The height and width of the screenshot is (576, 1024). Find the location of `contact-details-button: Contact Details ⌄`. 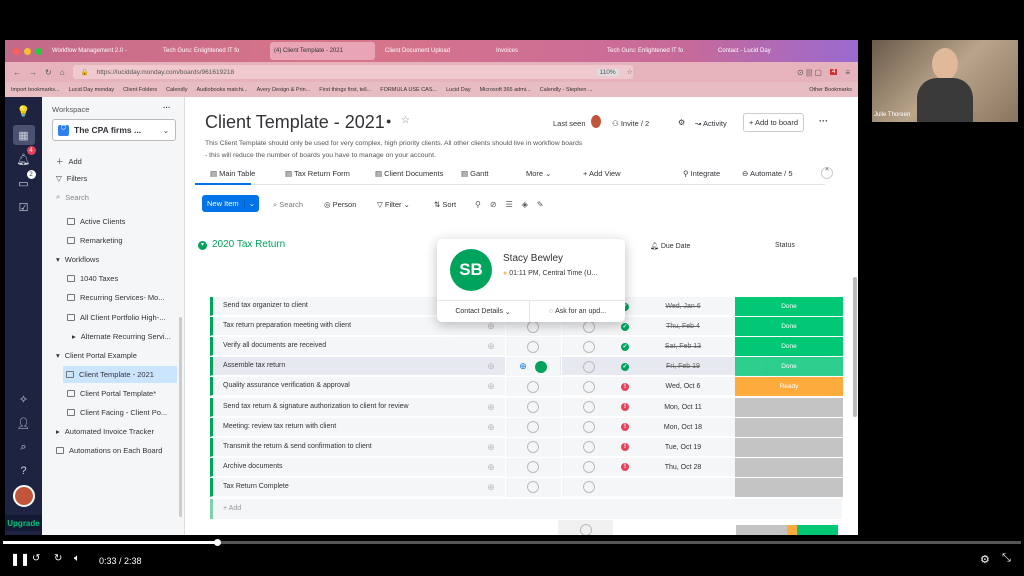

contact-details-button: Contact Details ⌄ is located at coordinates (483, 311).